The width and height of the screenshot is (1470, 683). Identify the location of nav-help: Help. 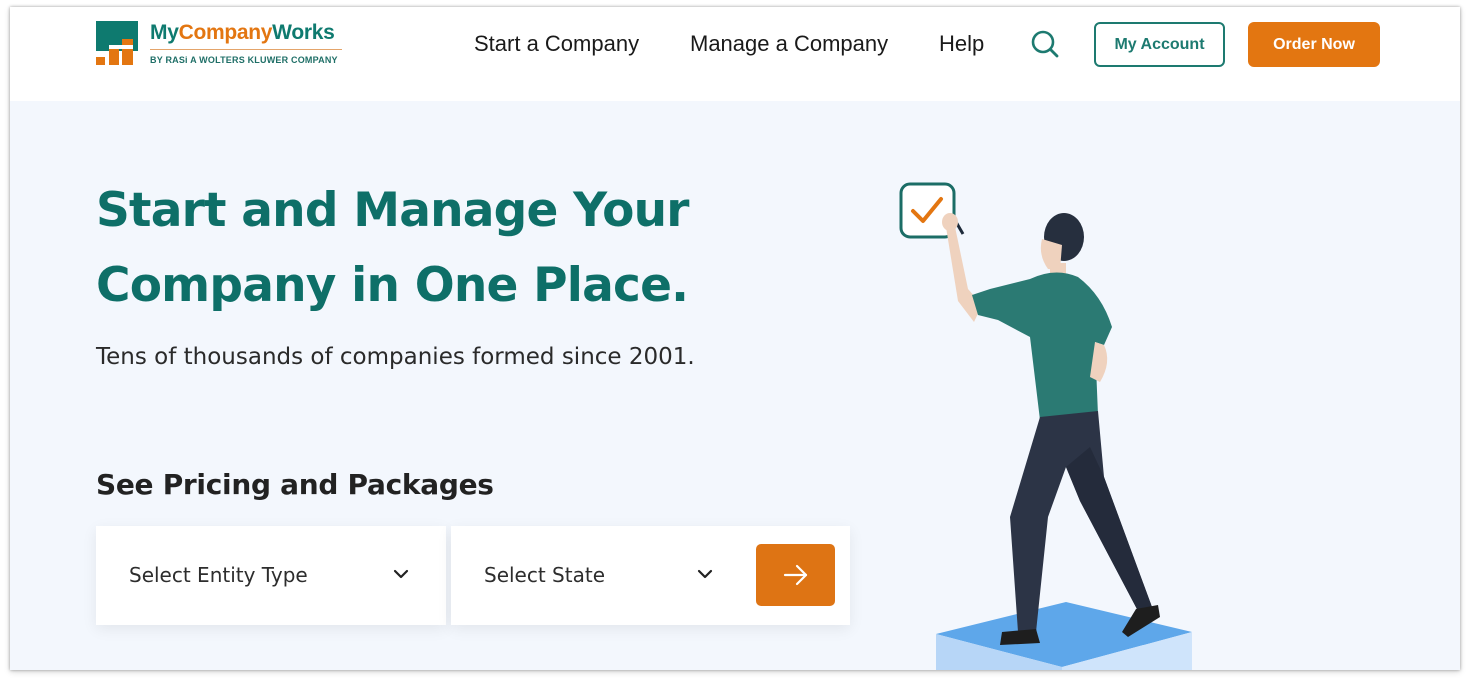
(961, 46).